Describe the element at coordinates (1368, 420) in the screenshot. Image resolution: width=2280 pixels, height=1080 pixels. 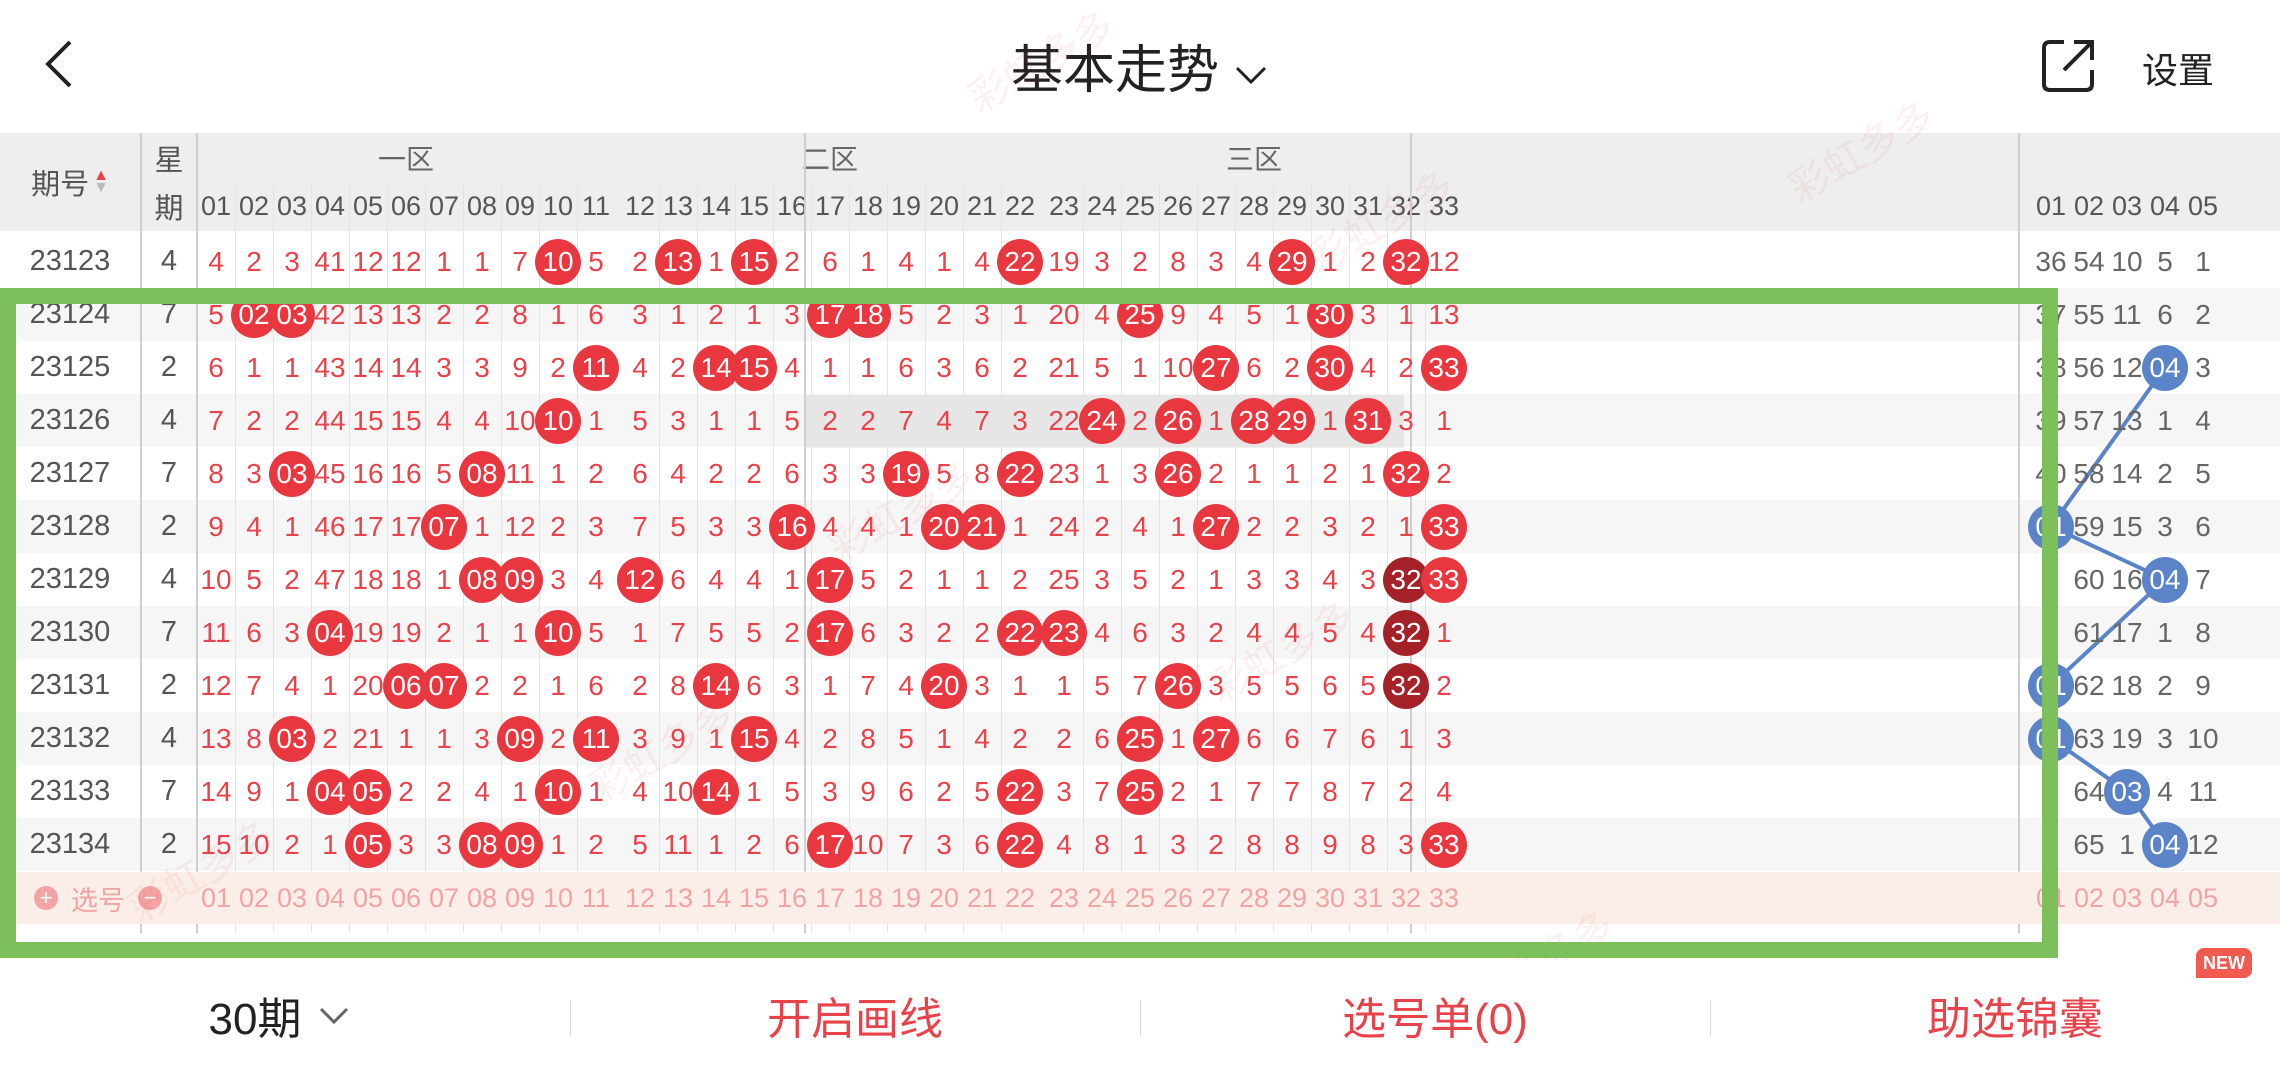
I see `drawn-number-ball: 31` at that location.